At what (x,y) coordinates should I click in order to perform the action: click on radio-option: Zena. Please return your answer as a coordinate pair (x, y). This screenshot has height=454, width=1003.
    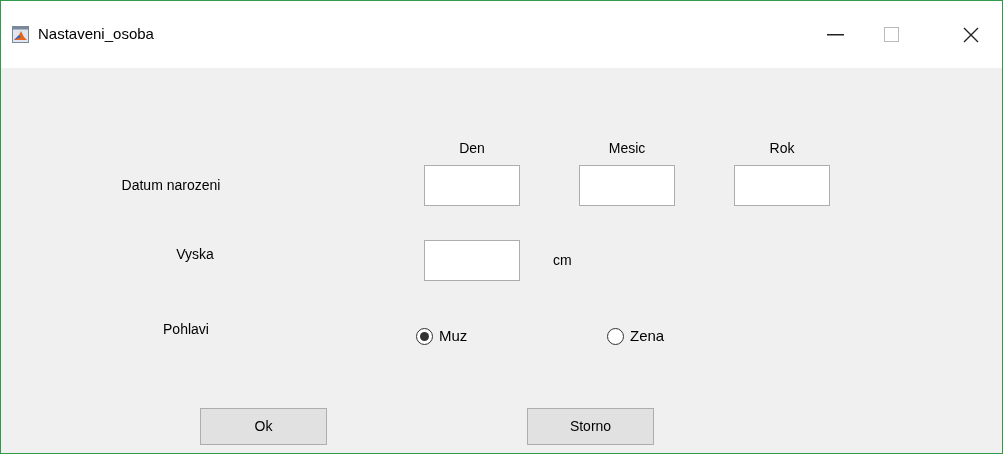
    Looking at the image, I should click on (636, 336).